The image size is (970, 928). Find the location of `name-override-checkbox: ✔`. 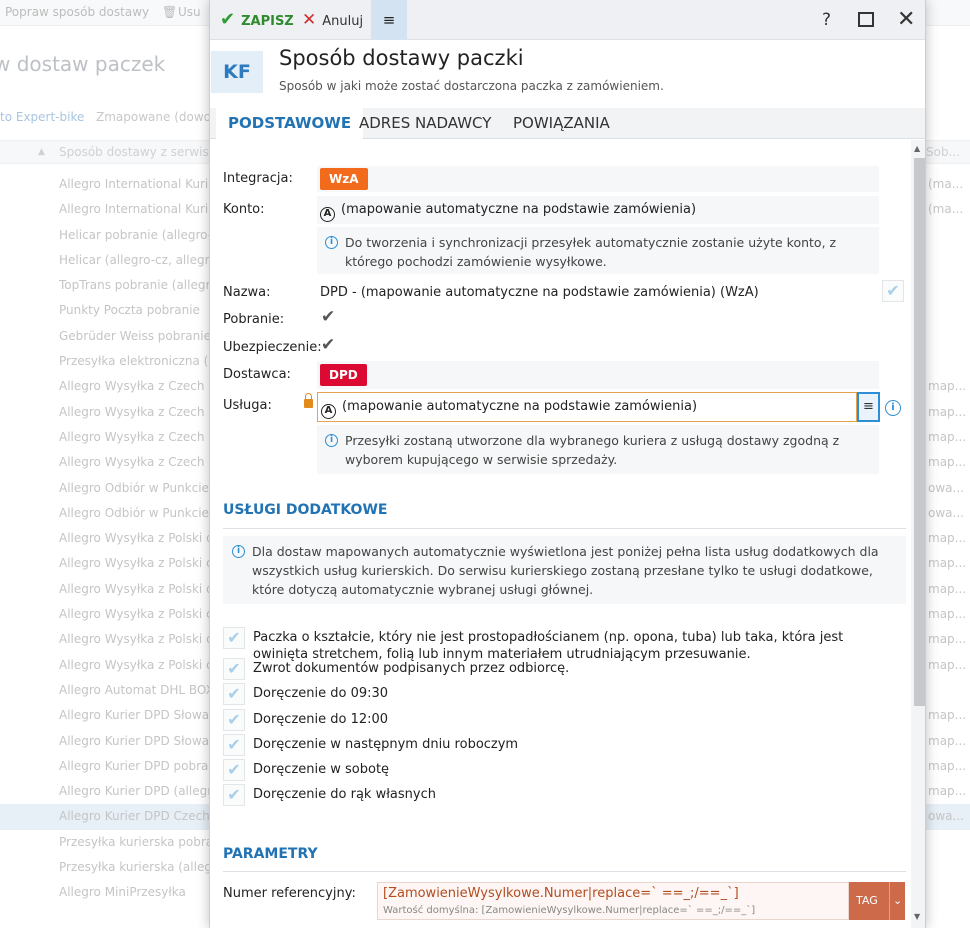

name-override-checkbox: ✔ is located at coordinates (893, 291).